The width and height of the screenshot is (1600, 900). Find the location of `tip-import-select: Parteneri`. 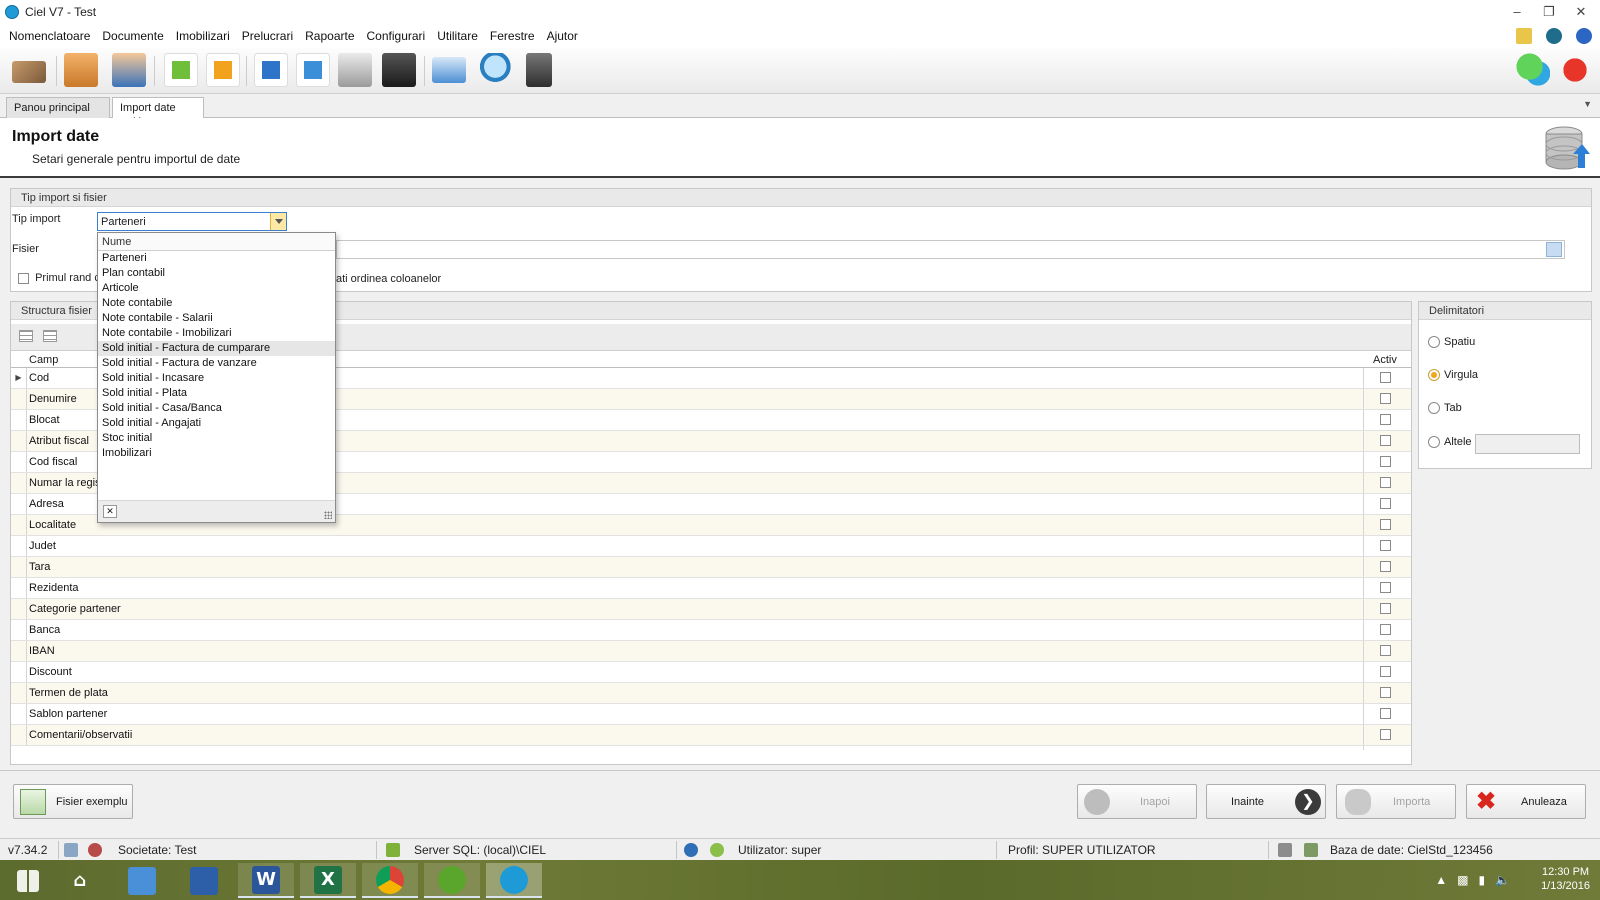

tip-import-select: Parteneri is located at coordinates (192, 221).